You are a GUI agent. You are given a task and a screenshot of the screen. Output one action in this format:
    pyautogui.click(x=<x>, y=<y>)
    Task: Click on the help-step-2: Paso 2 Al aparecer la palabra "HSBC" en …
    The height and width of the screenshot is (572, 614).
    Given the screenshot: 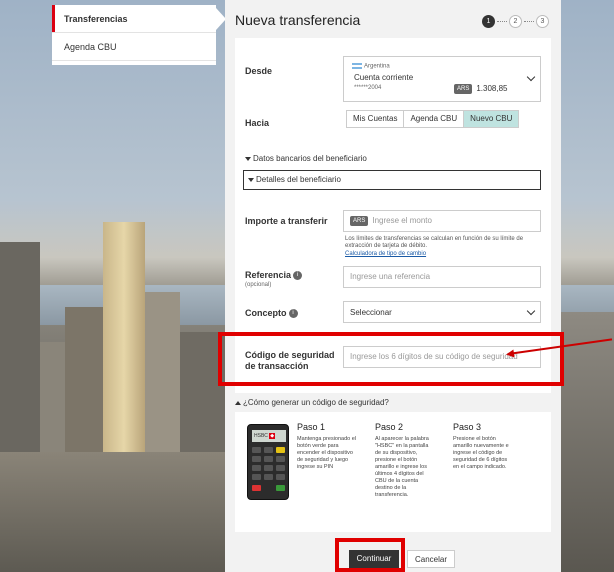 What is the action you would take?
    pyautogui.click(x=405, y=460)
    